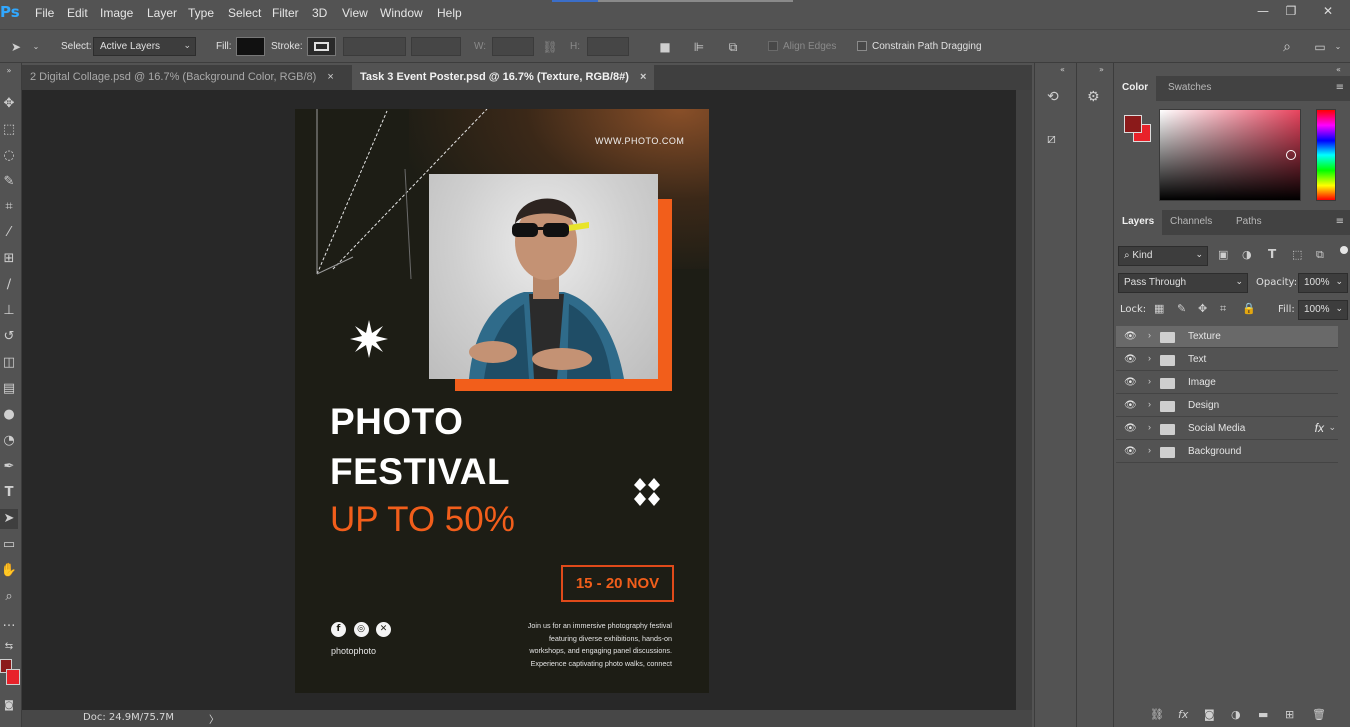  I want to click on menu-image: Image, so click(116, 13).